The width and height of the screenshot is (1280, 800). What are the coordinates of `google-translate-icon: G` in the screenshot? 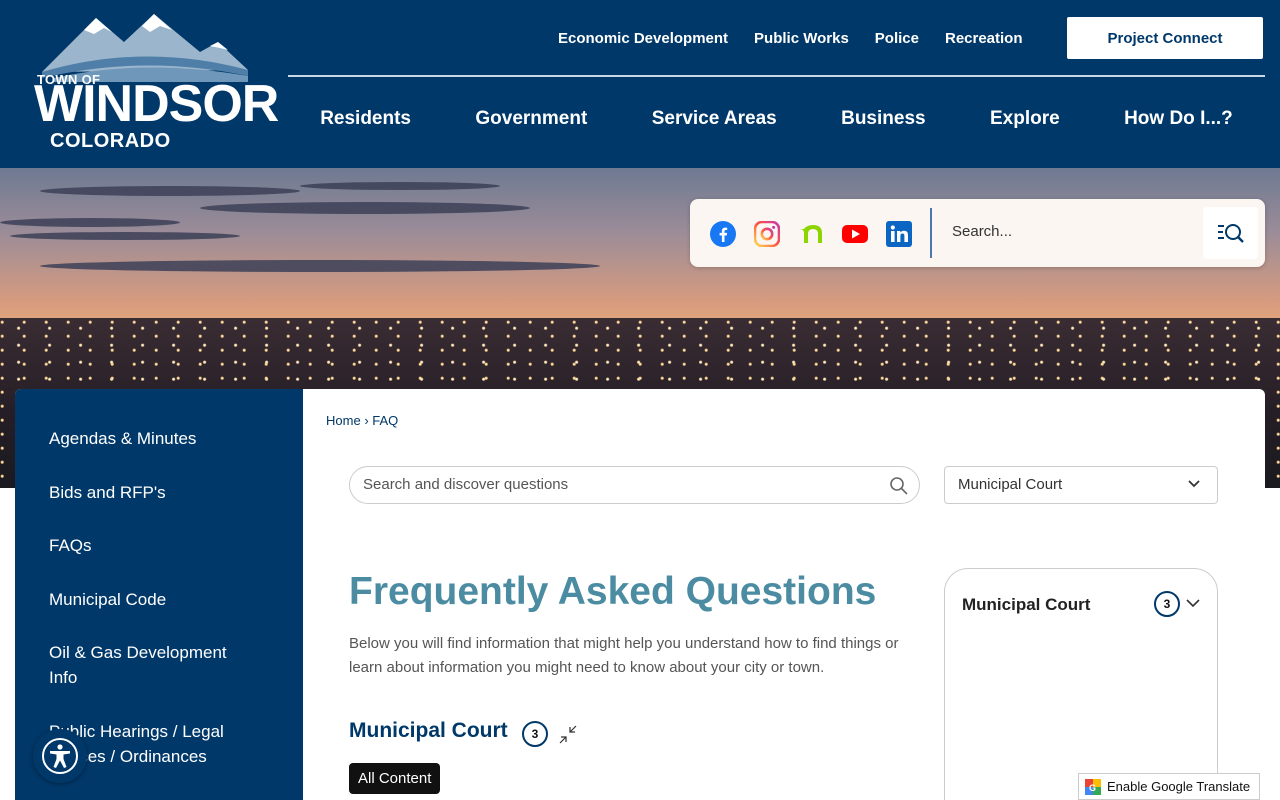 It's located at (1093, 786).